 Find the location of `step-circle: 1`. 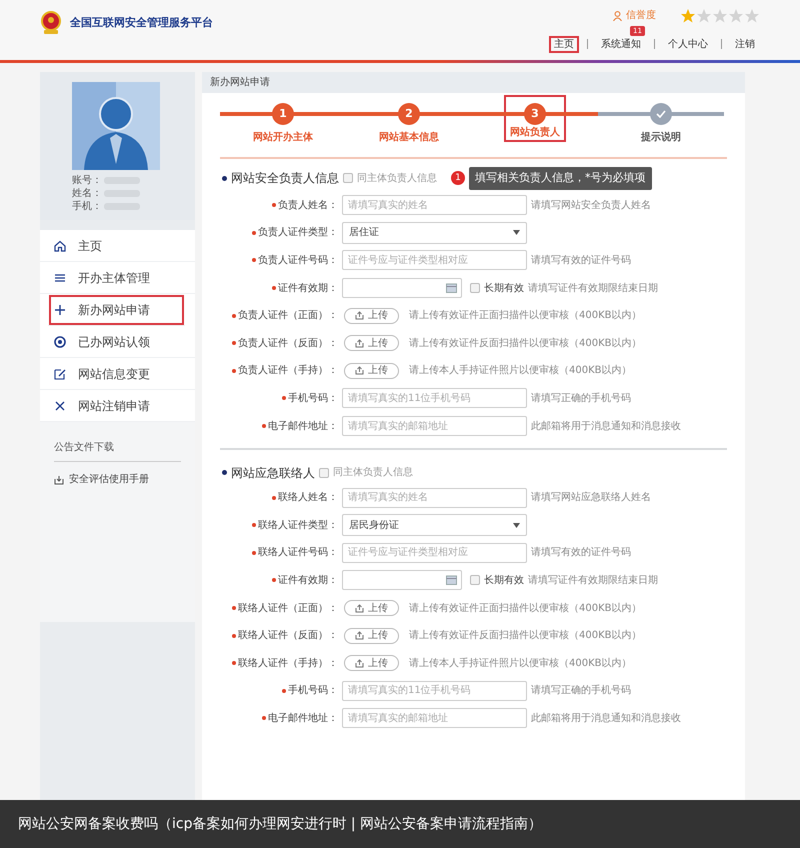

step-circle: 1 is located at coordinates (283, 114).